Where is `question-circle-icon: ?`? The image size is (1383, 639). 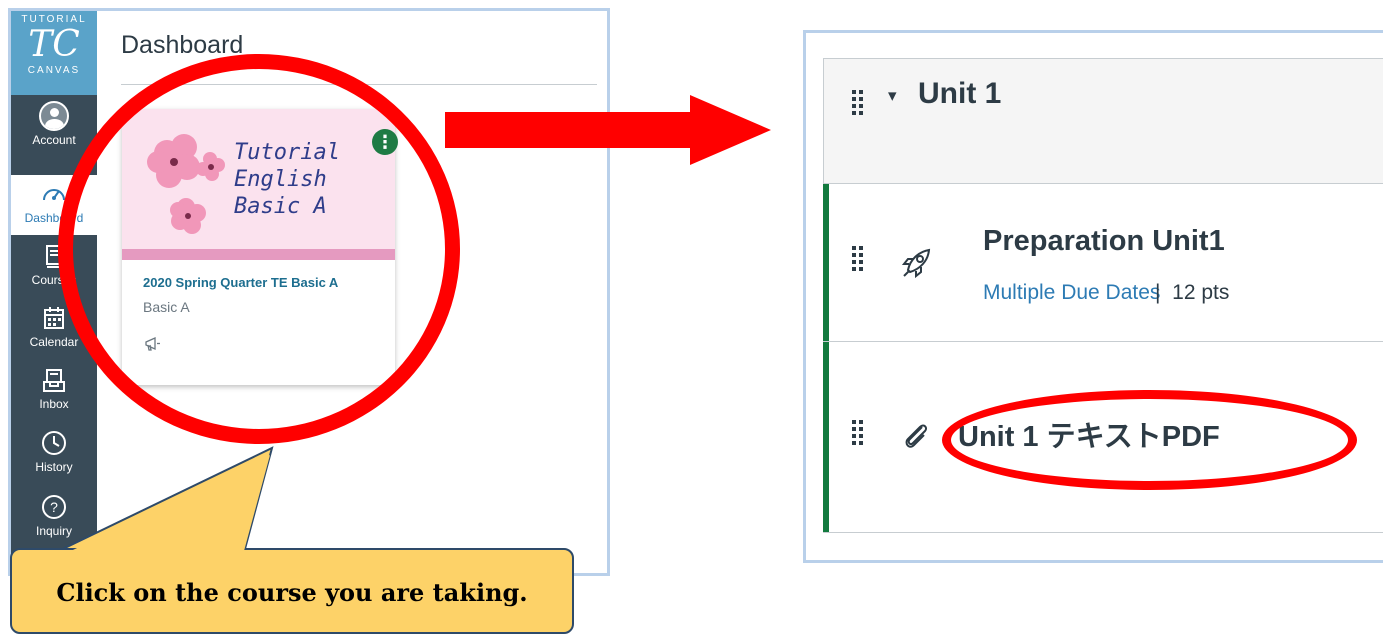 question-circle-icon: ? is located at coordinates (54, 507).